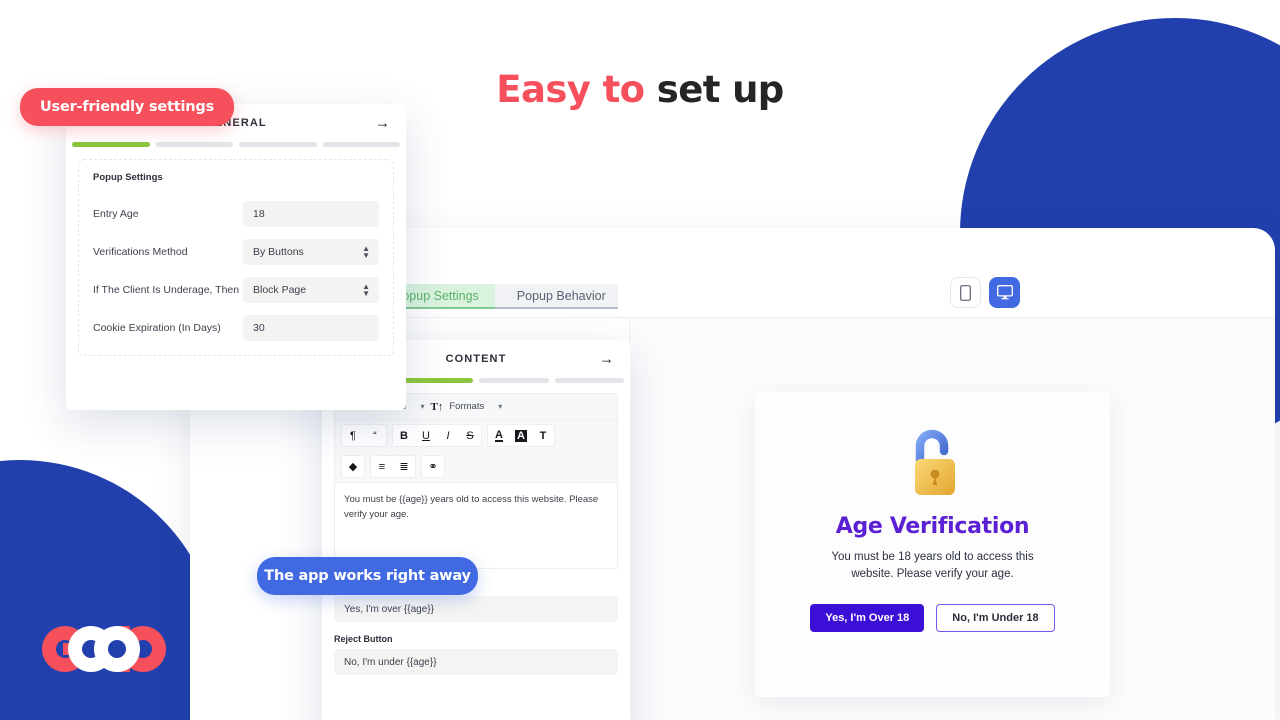  What do you see at coordinates (985, 292) in the screenshot?
I see `device-preview-toggle` at bounding box center [985, 292].